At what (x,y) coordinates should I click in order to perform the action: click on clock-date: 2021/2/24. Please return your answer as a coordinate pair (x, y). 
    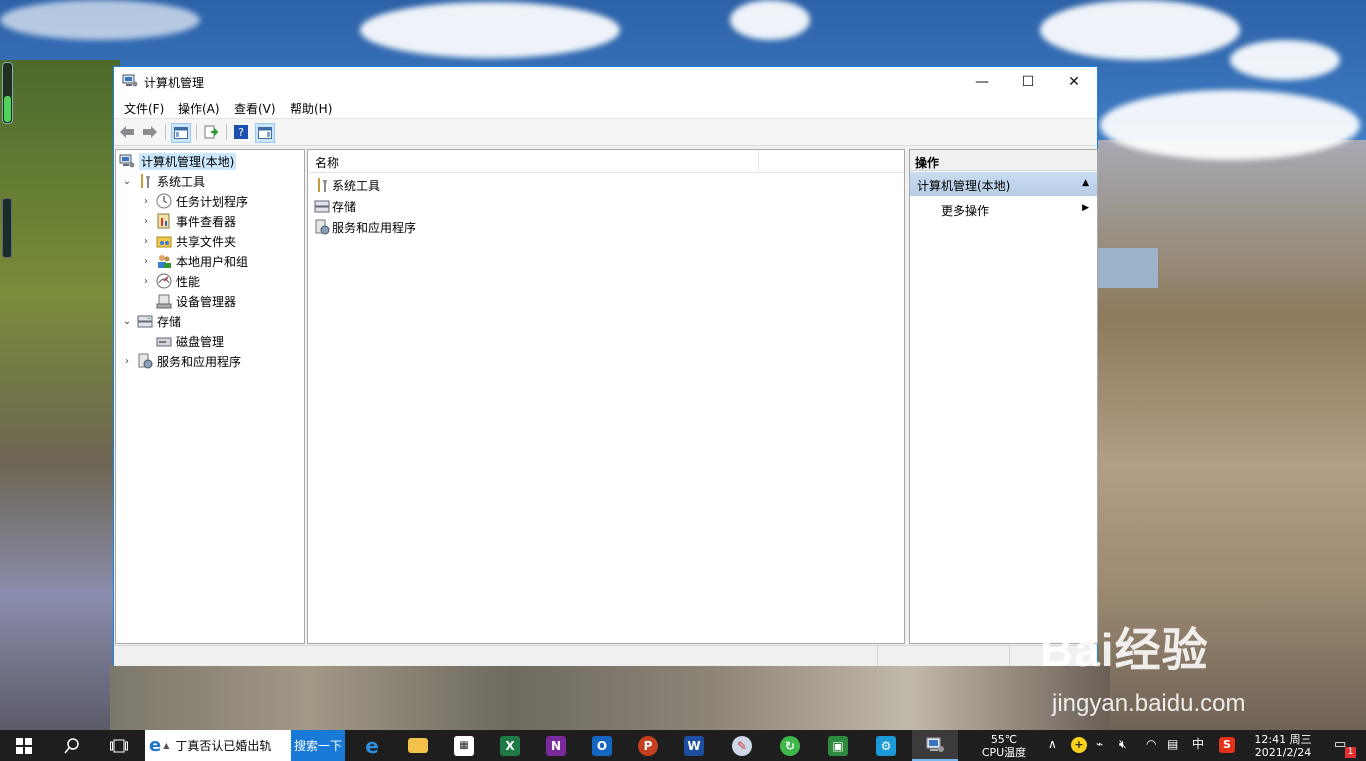
    Looking at the image, I should click on (1283, 752).